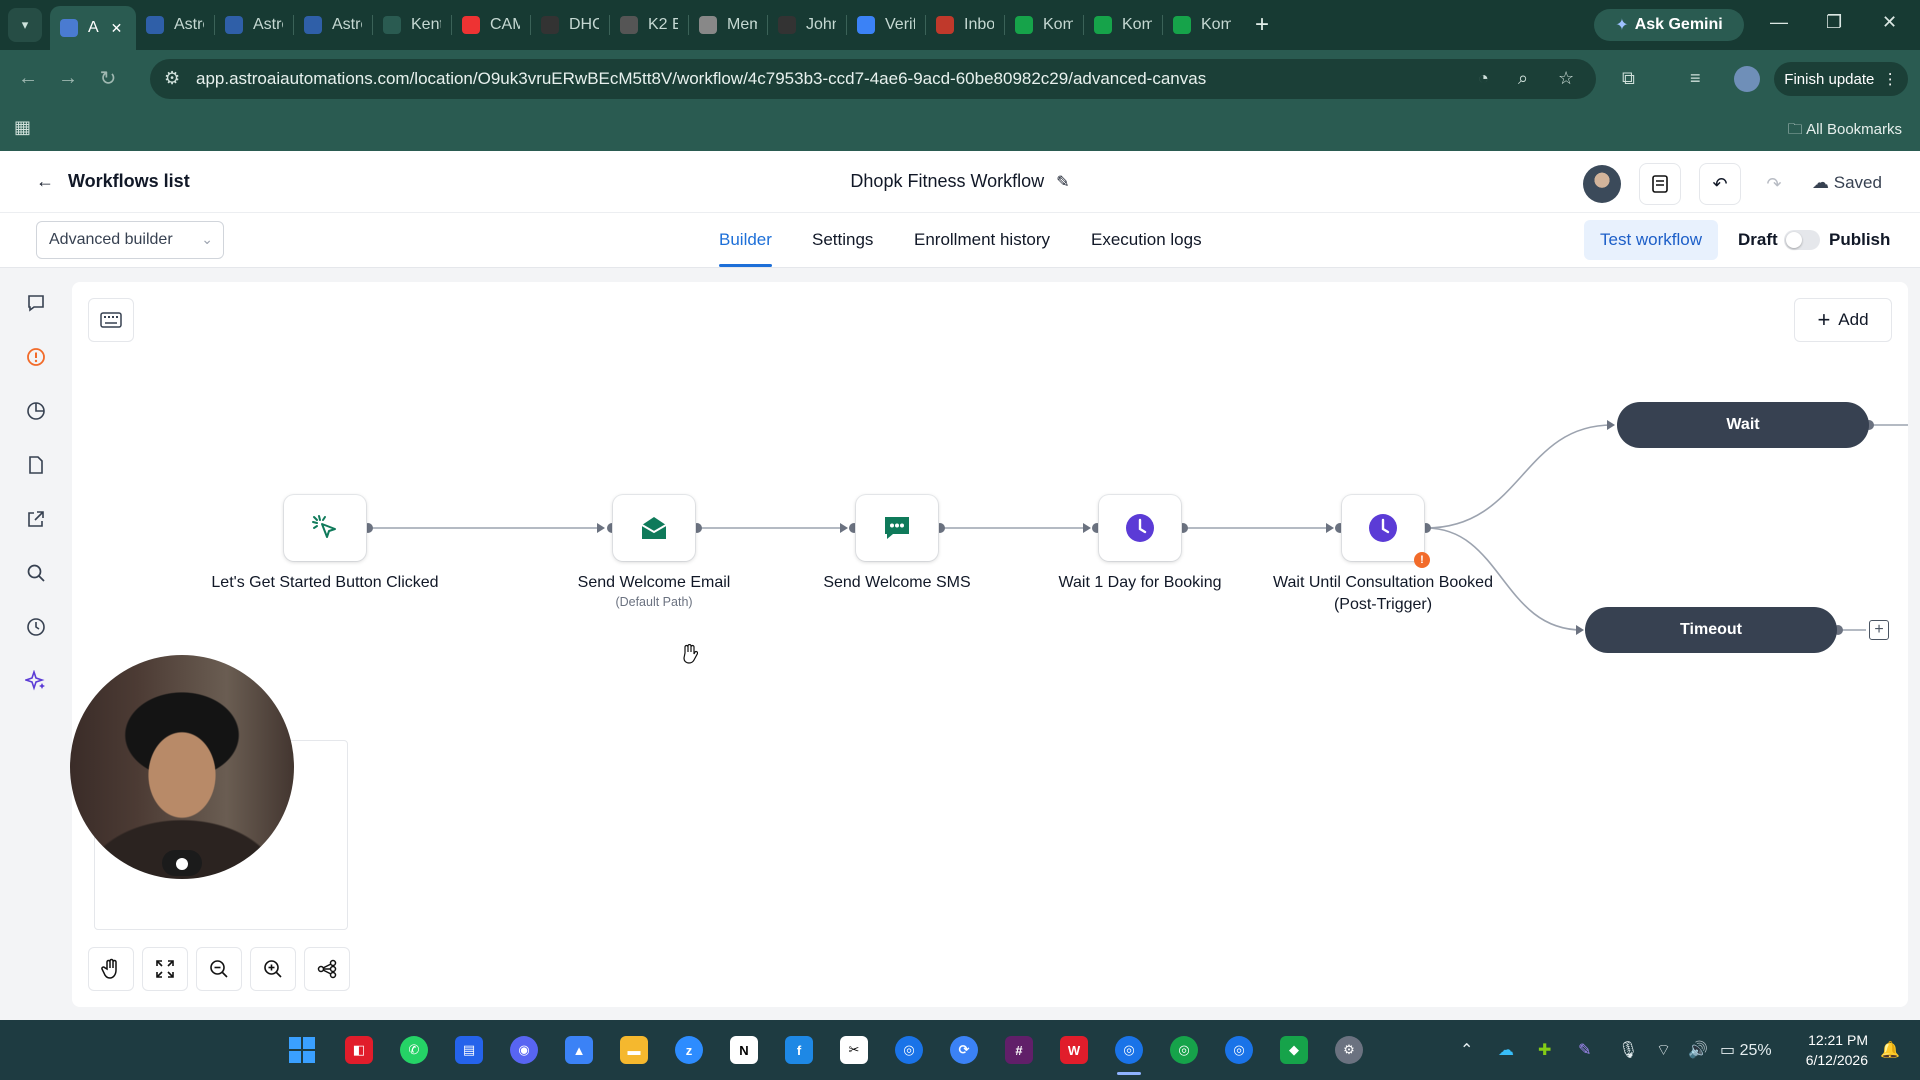 Image resolution: width=1920 pixels, height=1080 pixels. I want to click on tab-search-icon: ▾, so click(25, 25).